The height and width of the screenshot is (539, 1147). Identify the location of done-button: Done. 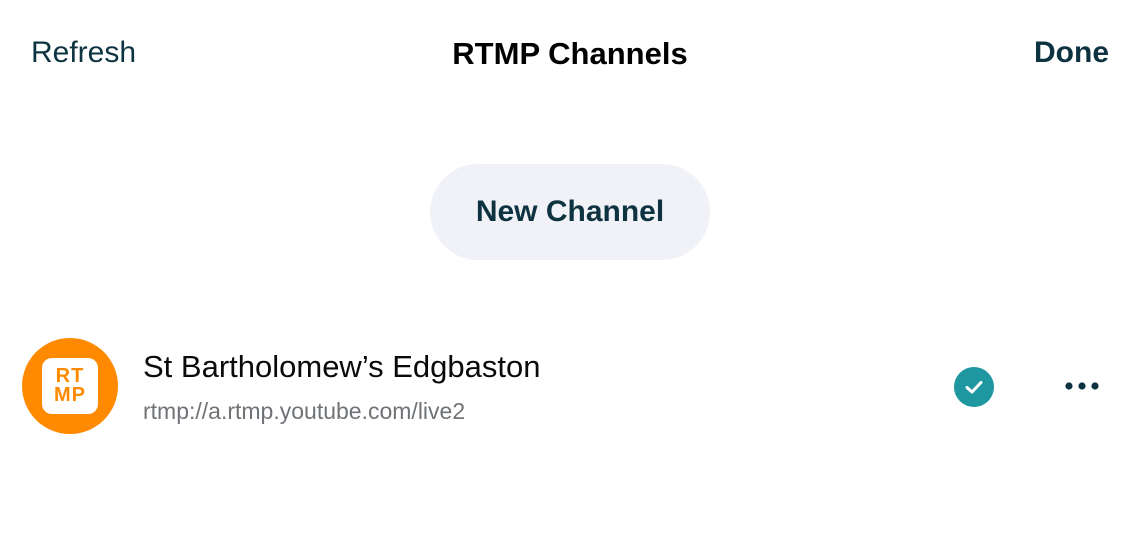
(1071, 53).